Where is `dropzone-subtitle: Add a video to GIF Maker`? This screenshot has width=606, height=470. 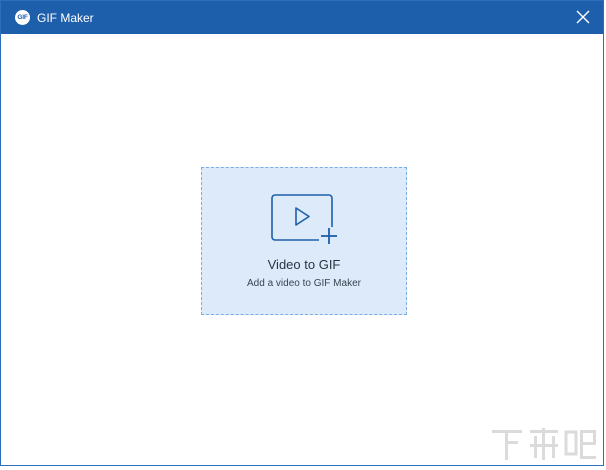
dropzone-subtitle: Add a video to GIF Maker is located at coordinates (304, 283).